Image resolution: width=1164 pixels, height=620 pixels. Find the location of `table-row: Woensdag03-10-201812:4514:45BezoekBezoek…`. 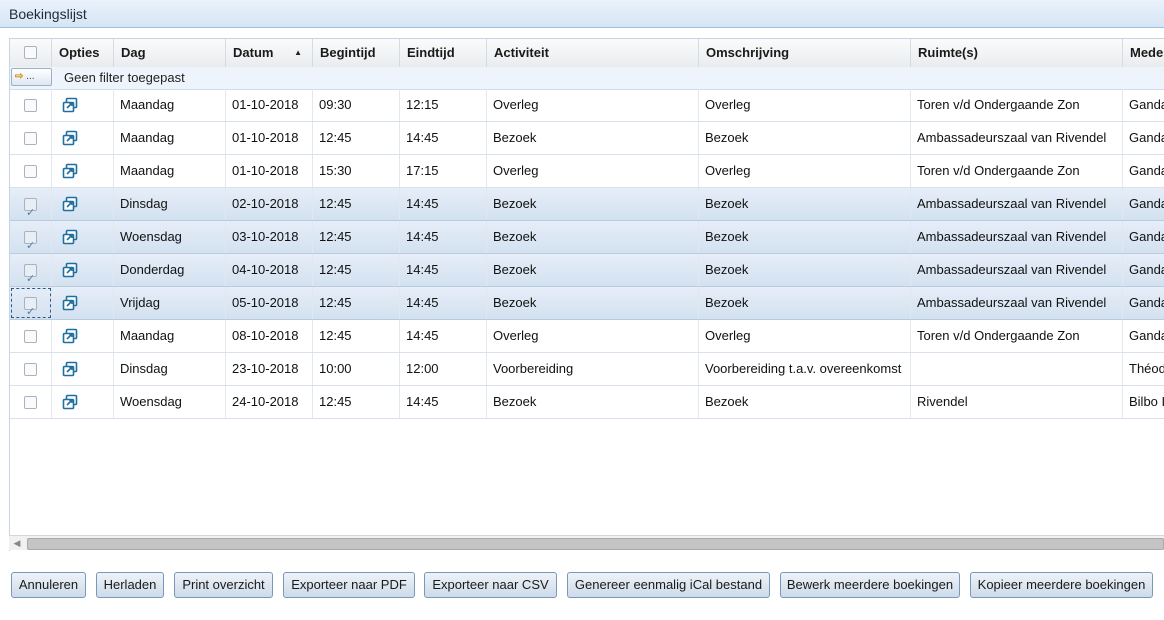

table-row: Woensdag03-10-201812:4514:45BezoekBezoek… is located at coordinates (587, 237).